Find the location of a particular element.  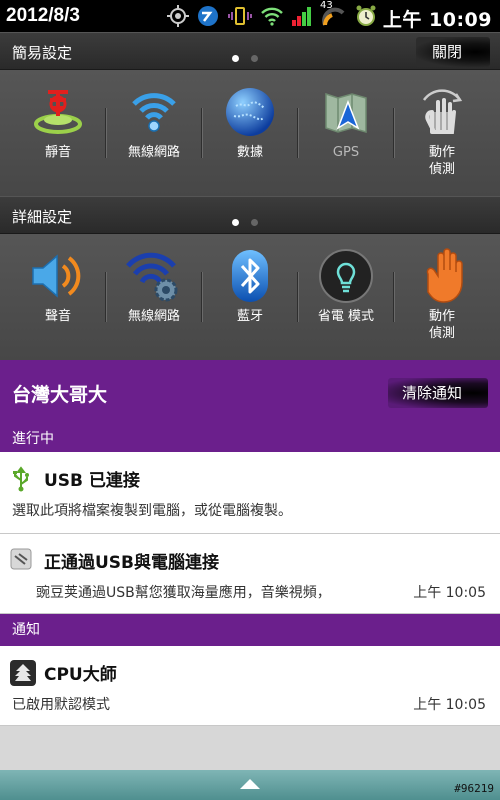

carrier-name: 台灣大哥大 is located at coordinates (60, 395).